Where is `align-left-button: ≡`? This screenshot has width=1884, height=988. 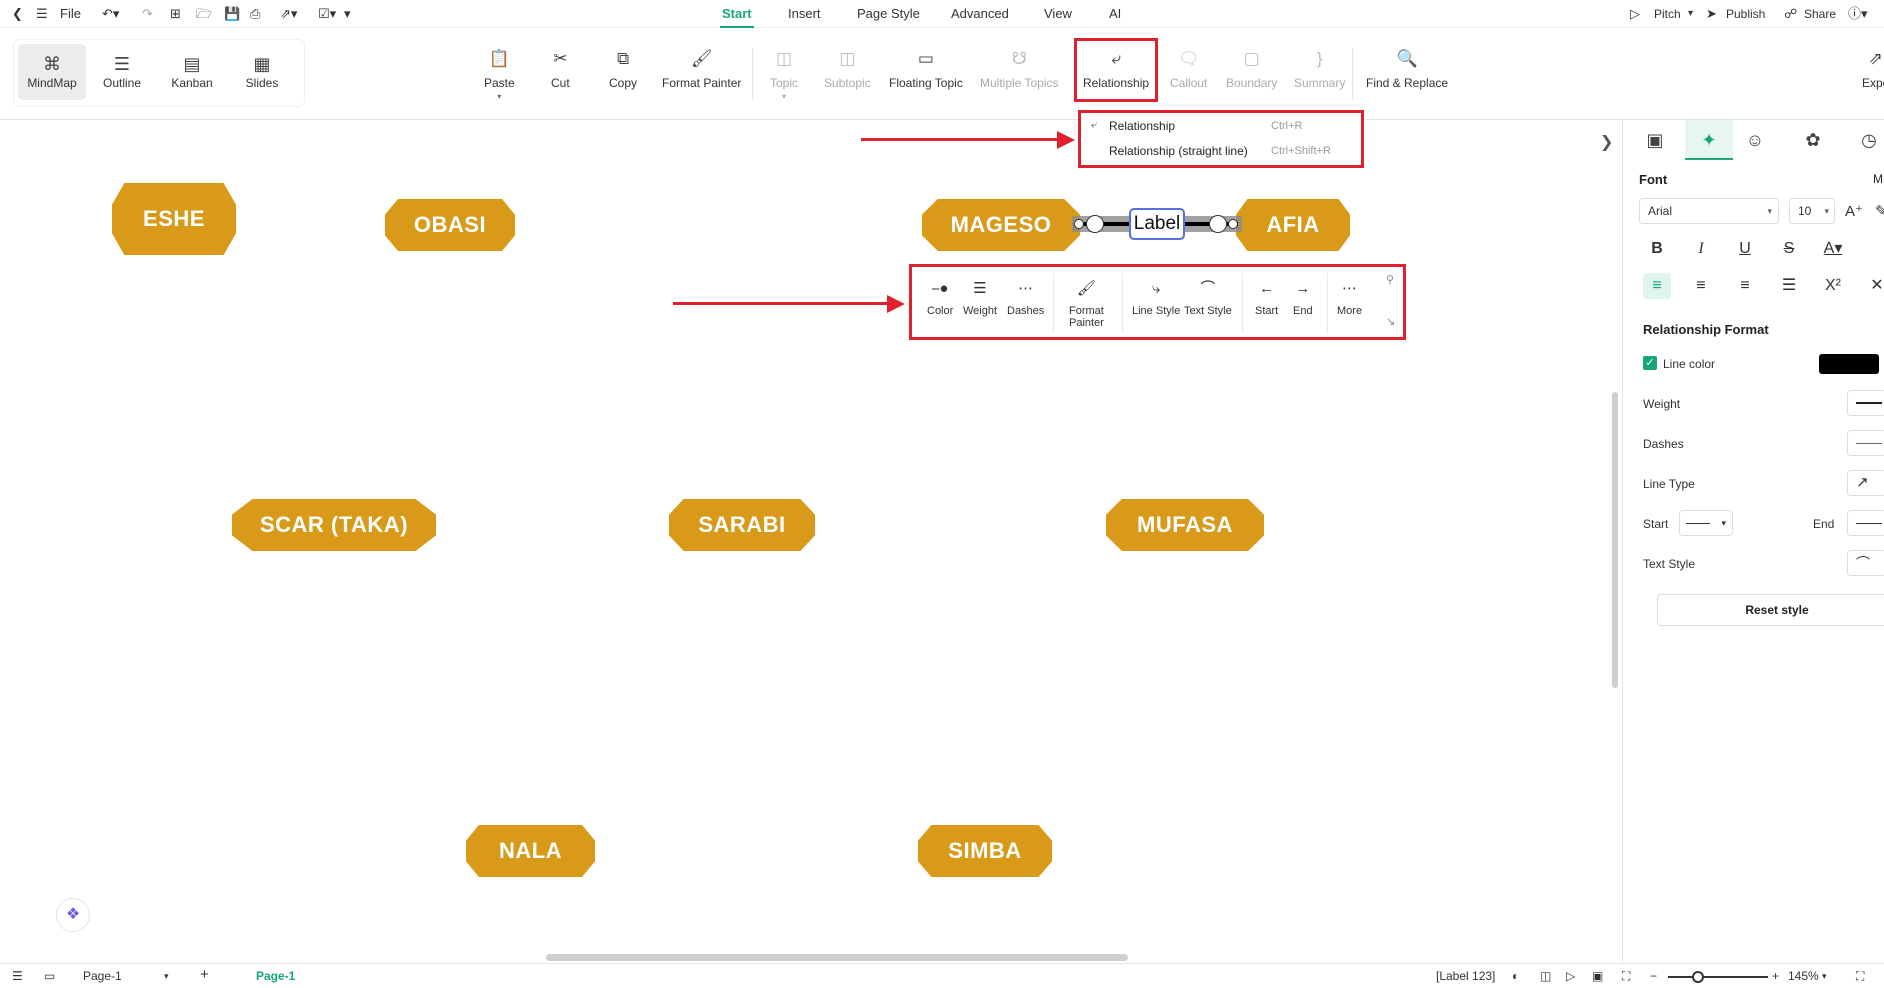
align-left-button: ≡ is located at coordinates (1657, 286).